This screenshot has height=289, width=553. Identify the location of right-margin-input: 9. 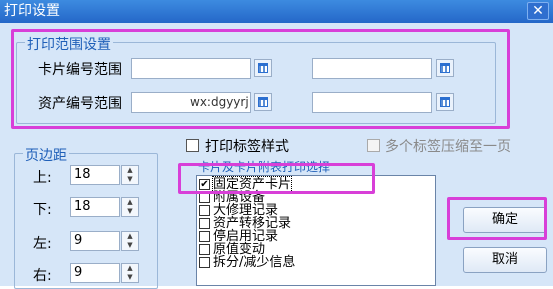
(95, 273).